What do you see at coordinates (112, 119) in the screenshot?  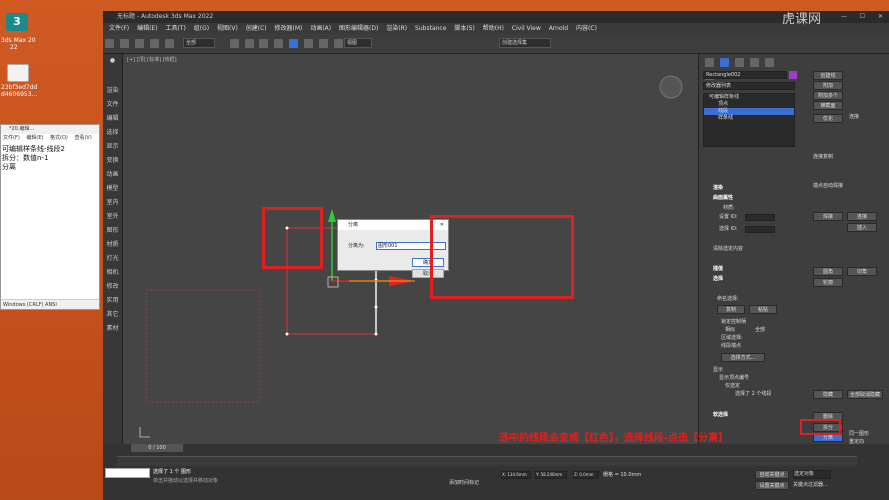 I see `left-tab: 编辑` at bounding box center [112, 119].